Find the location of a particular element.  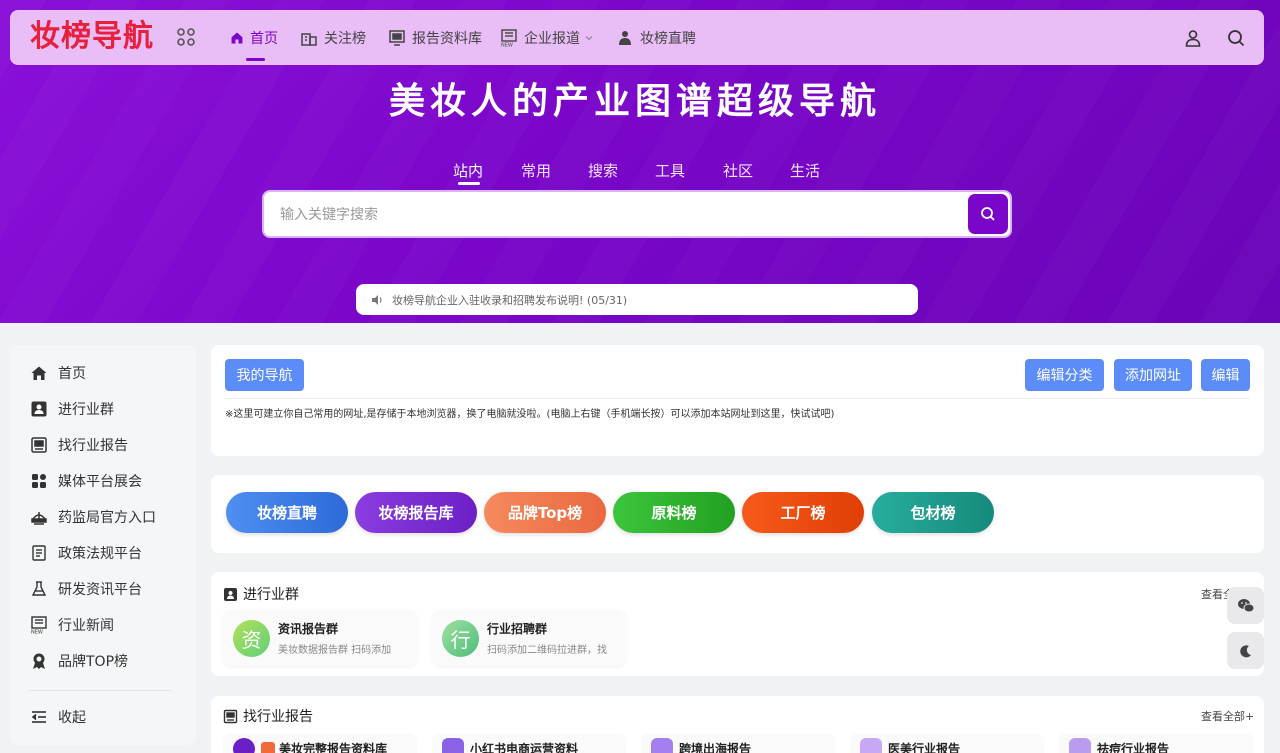

document-icon is located at coordinates (39, 553).